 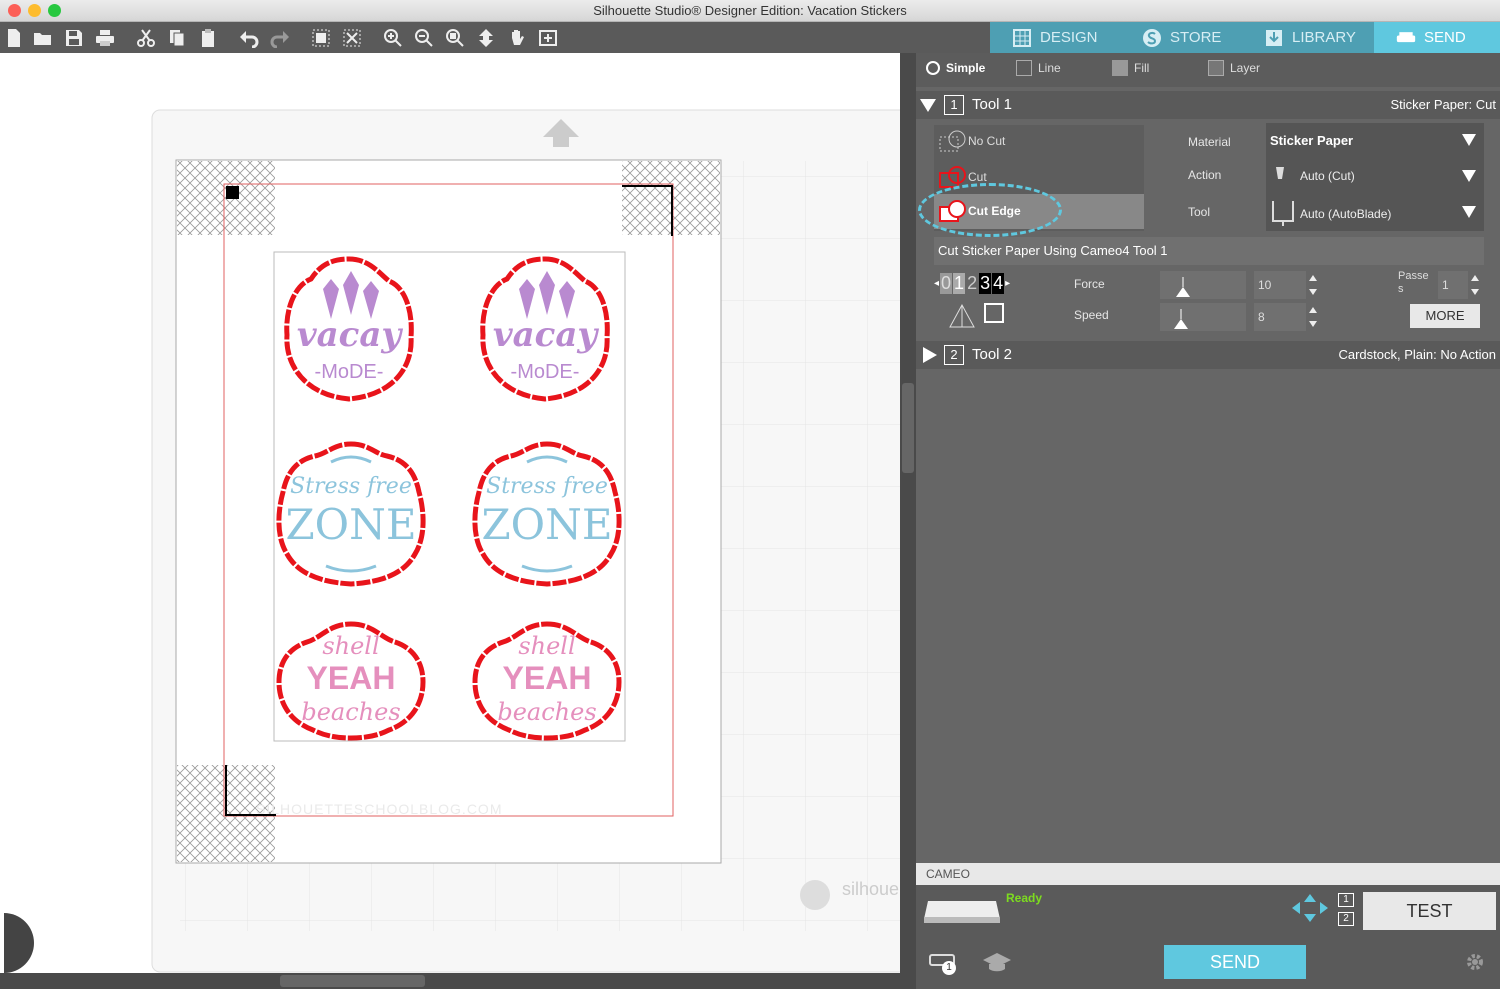 What do you see at coordinates (352, 981) in the screenshot?
I see `horizontal-scroll-thumb` at bounding box center [352, 981].